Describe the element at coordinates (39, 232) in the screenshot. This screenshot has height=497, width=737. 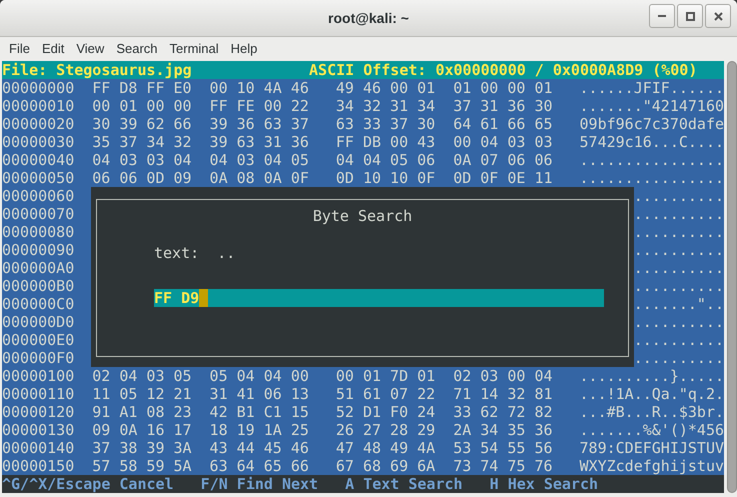
I see `offset-cell-text: 00000080` at that location.